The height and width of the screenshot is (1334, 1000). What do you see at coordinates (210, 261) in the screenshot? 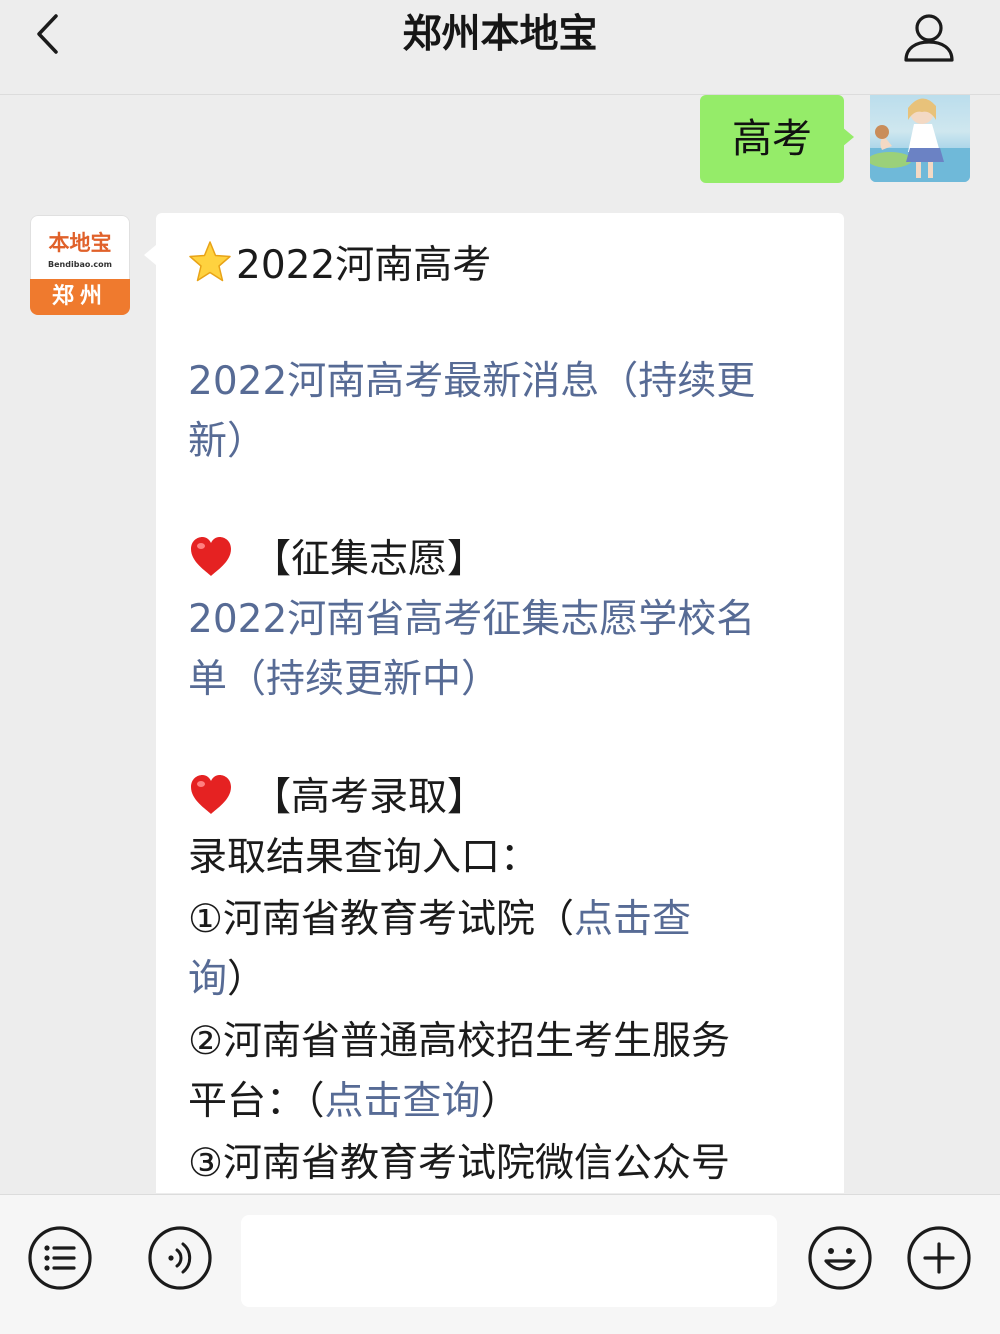
I see `star-icon` at bounding box center [210, 261].